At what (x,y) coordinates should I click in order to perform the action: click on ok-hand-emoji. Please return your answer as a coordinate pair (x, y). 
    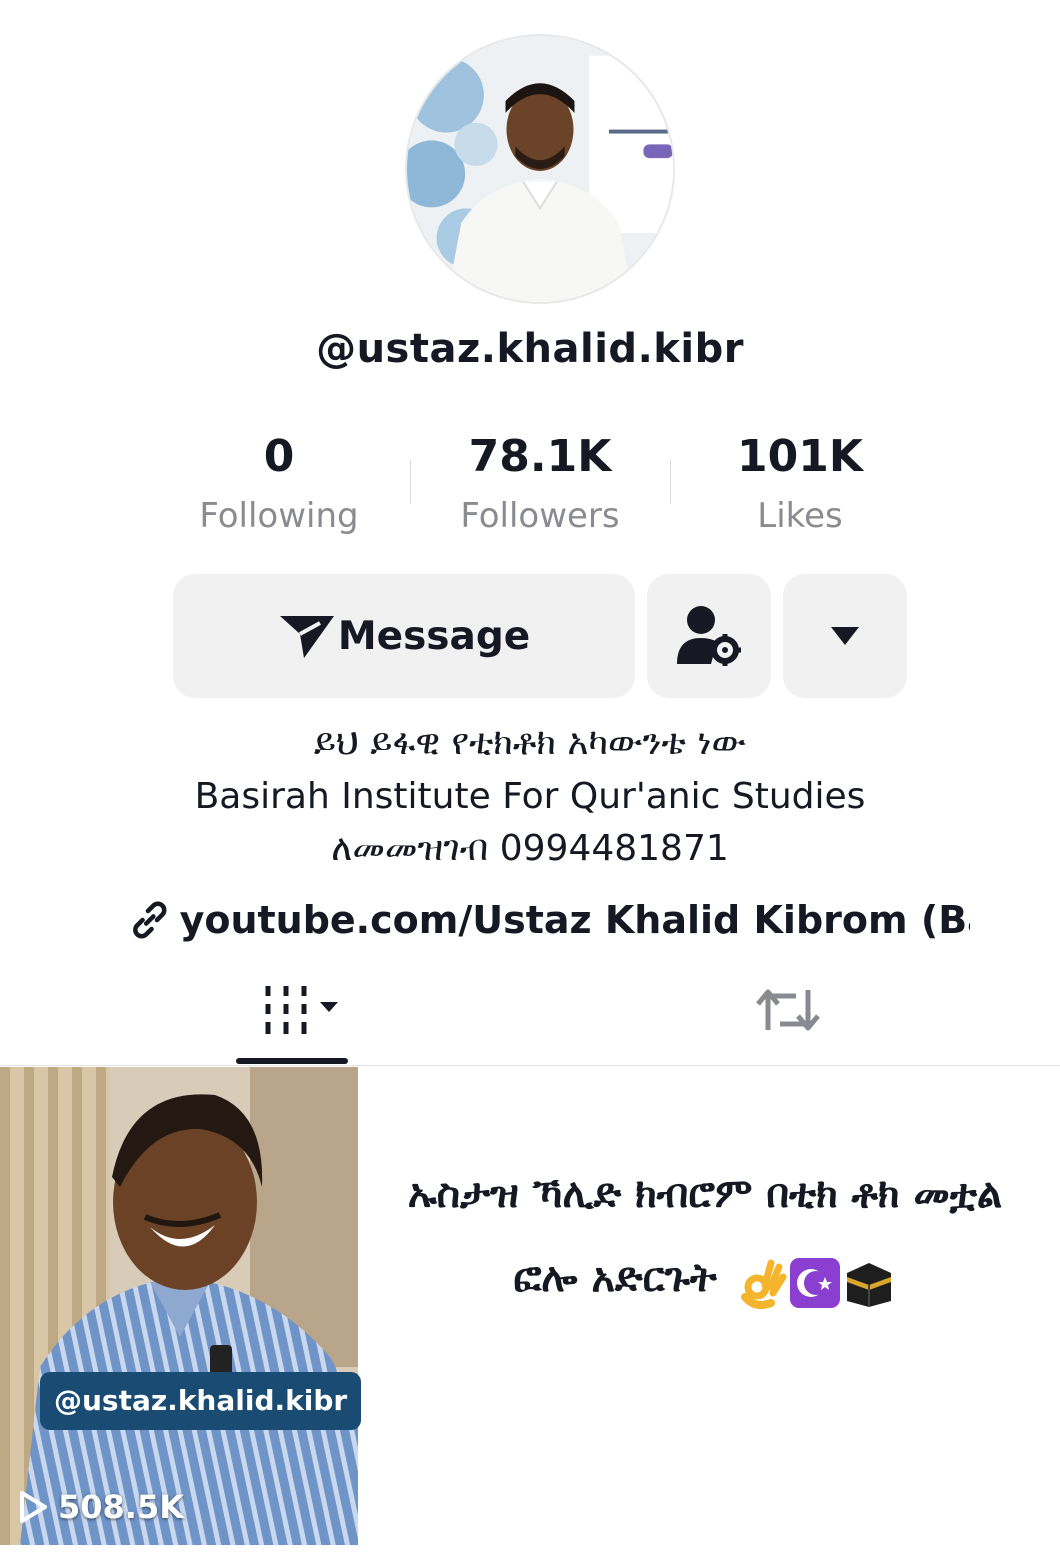
    Looking at the image, I should click on (761, 1281).